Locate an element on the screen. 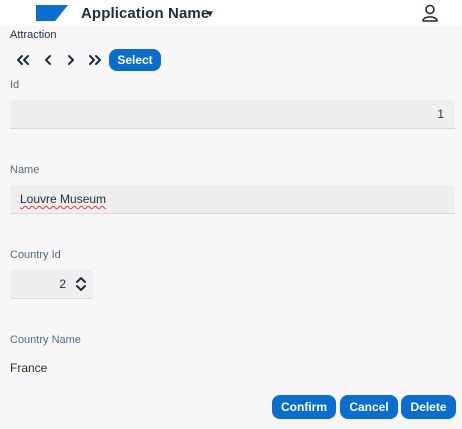 This screenshot has height=429, width=462. country-id-label: Country Id is located at coordinates (35, 255).